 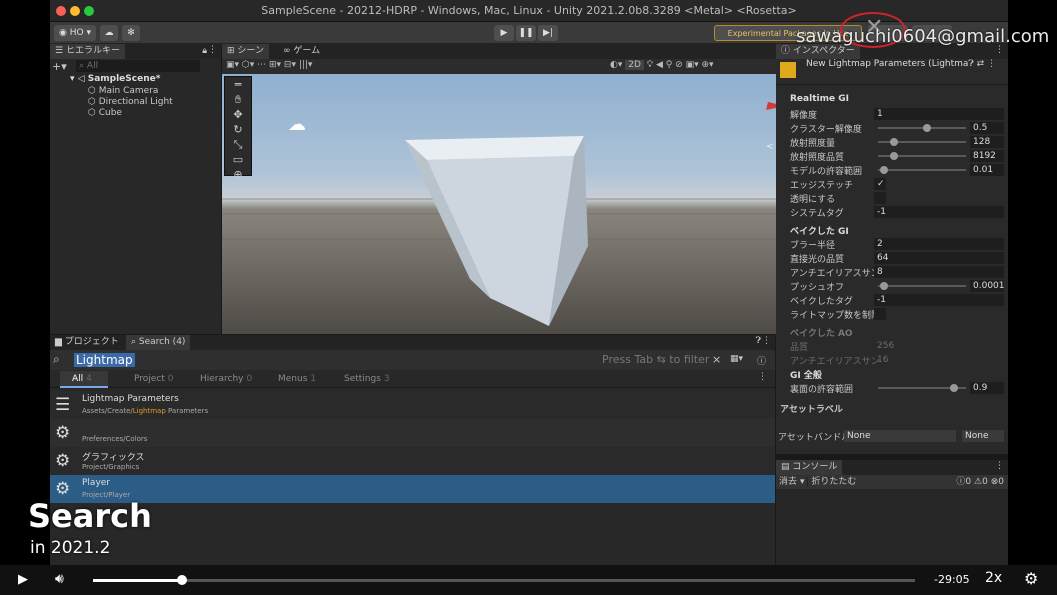 I want to click on settings-gear-icon: ⚙, so click(x=1031, y=578).